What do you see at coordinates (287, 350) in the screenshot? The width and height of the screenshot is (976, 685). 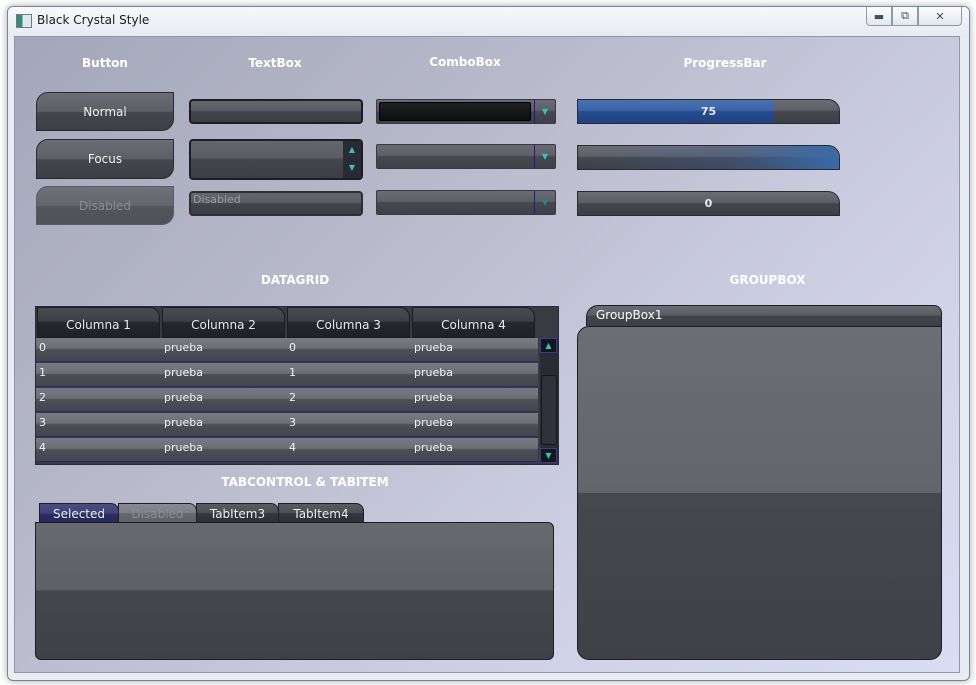 I see `table-row: 0 prueba 0 prueba` at bounding box center [287, 350].